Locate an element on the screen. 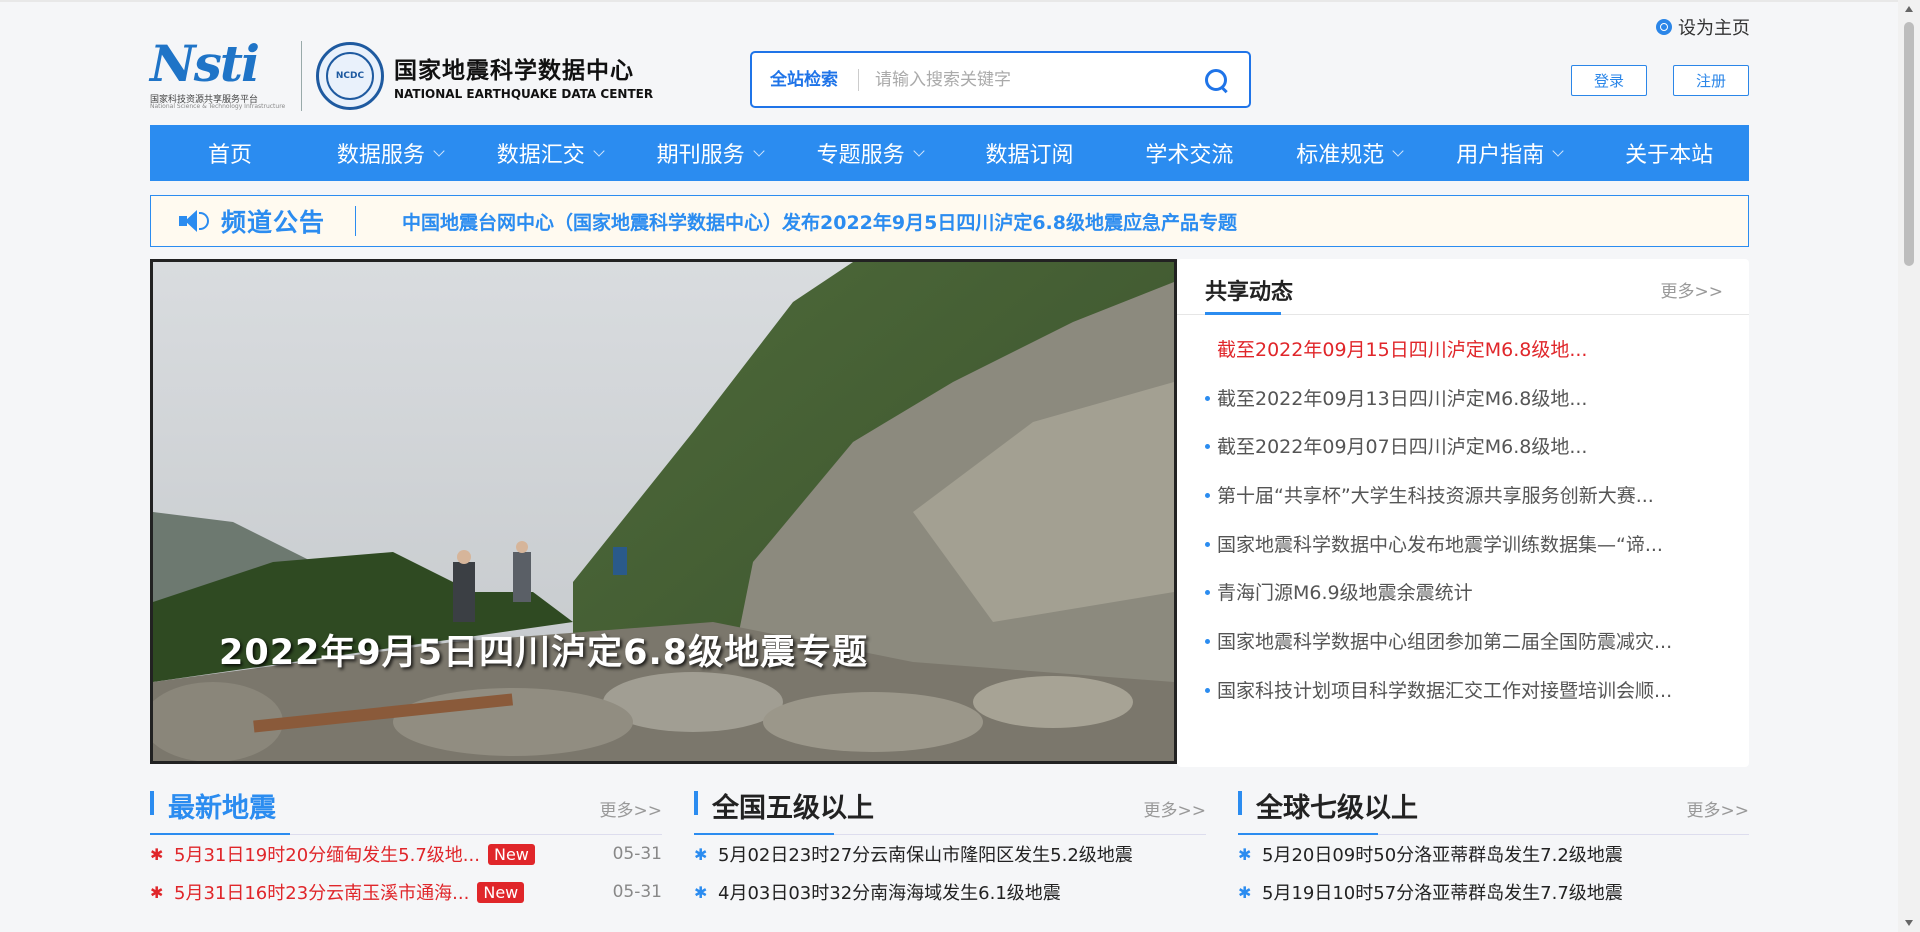  list-item: ✱ 5月31日16时23分云南玉溪市通海... New 05-31 is located at coordinates (406, 892).